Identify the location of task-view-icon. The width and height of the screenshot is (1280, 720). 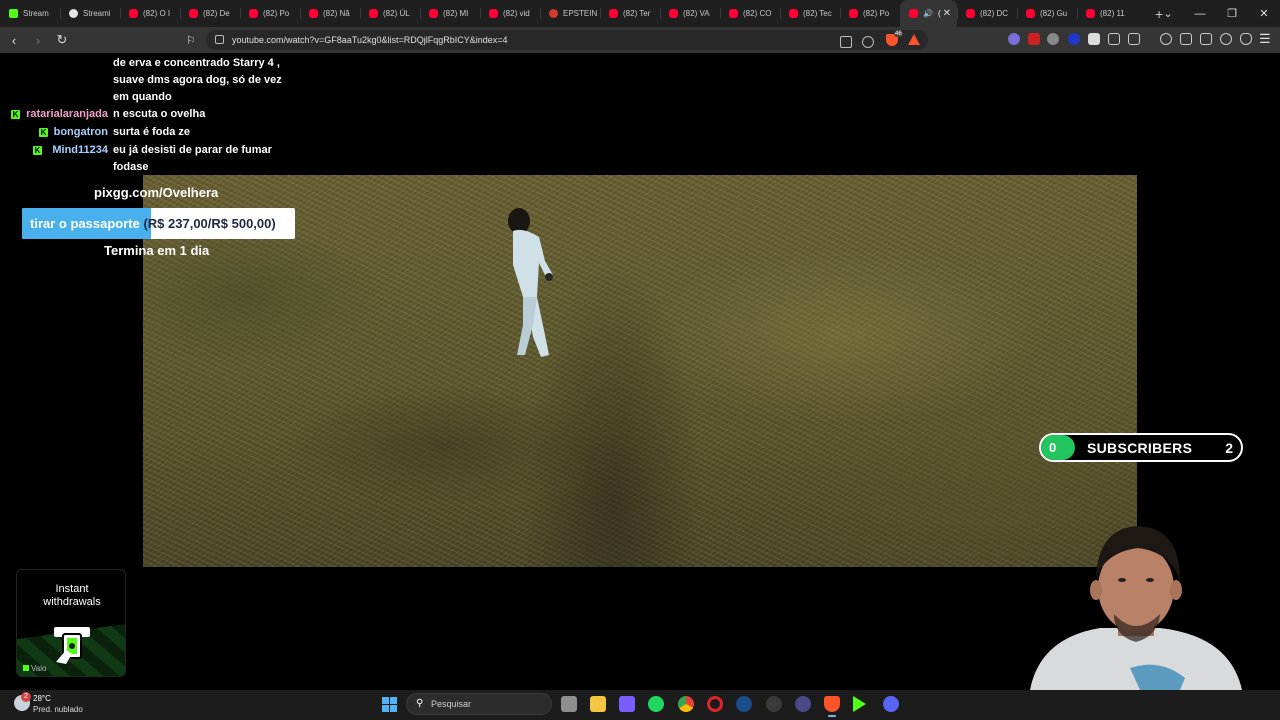
(569, 704).